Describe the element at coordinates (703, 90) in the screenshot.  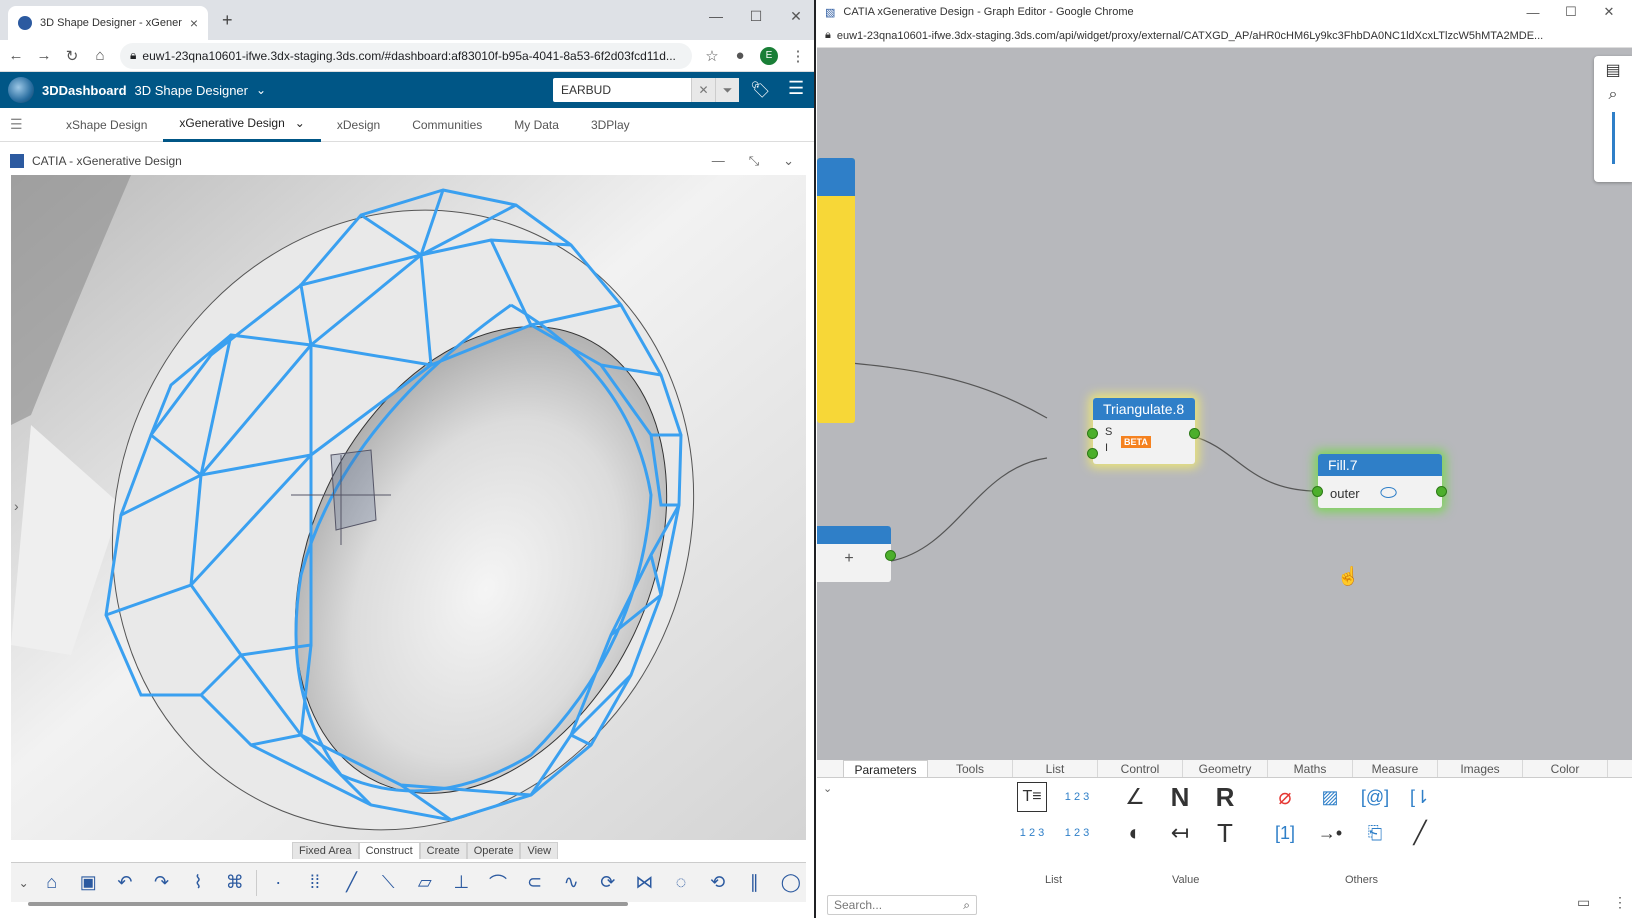
I see `clear-search-icon: ✕` at that location.